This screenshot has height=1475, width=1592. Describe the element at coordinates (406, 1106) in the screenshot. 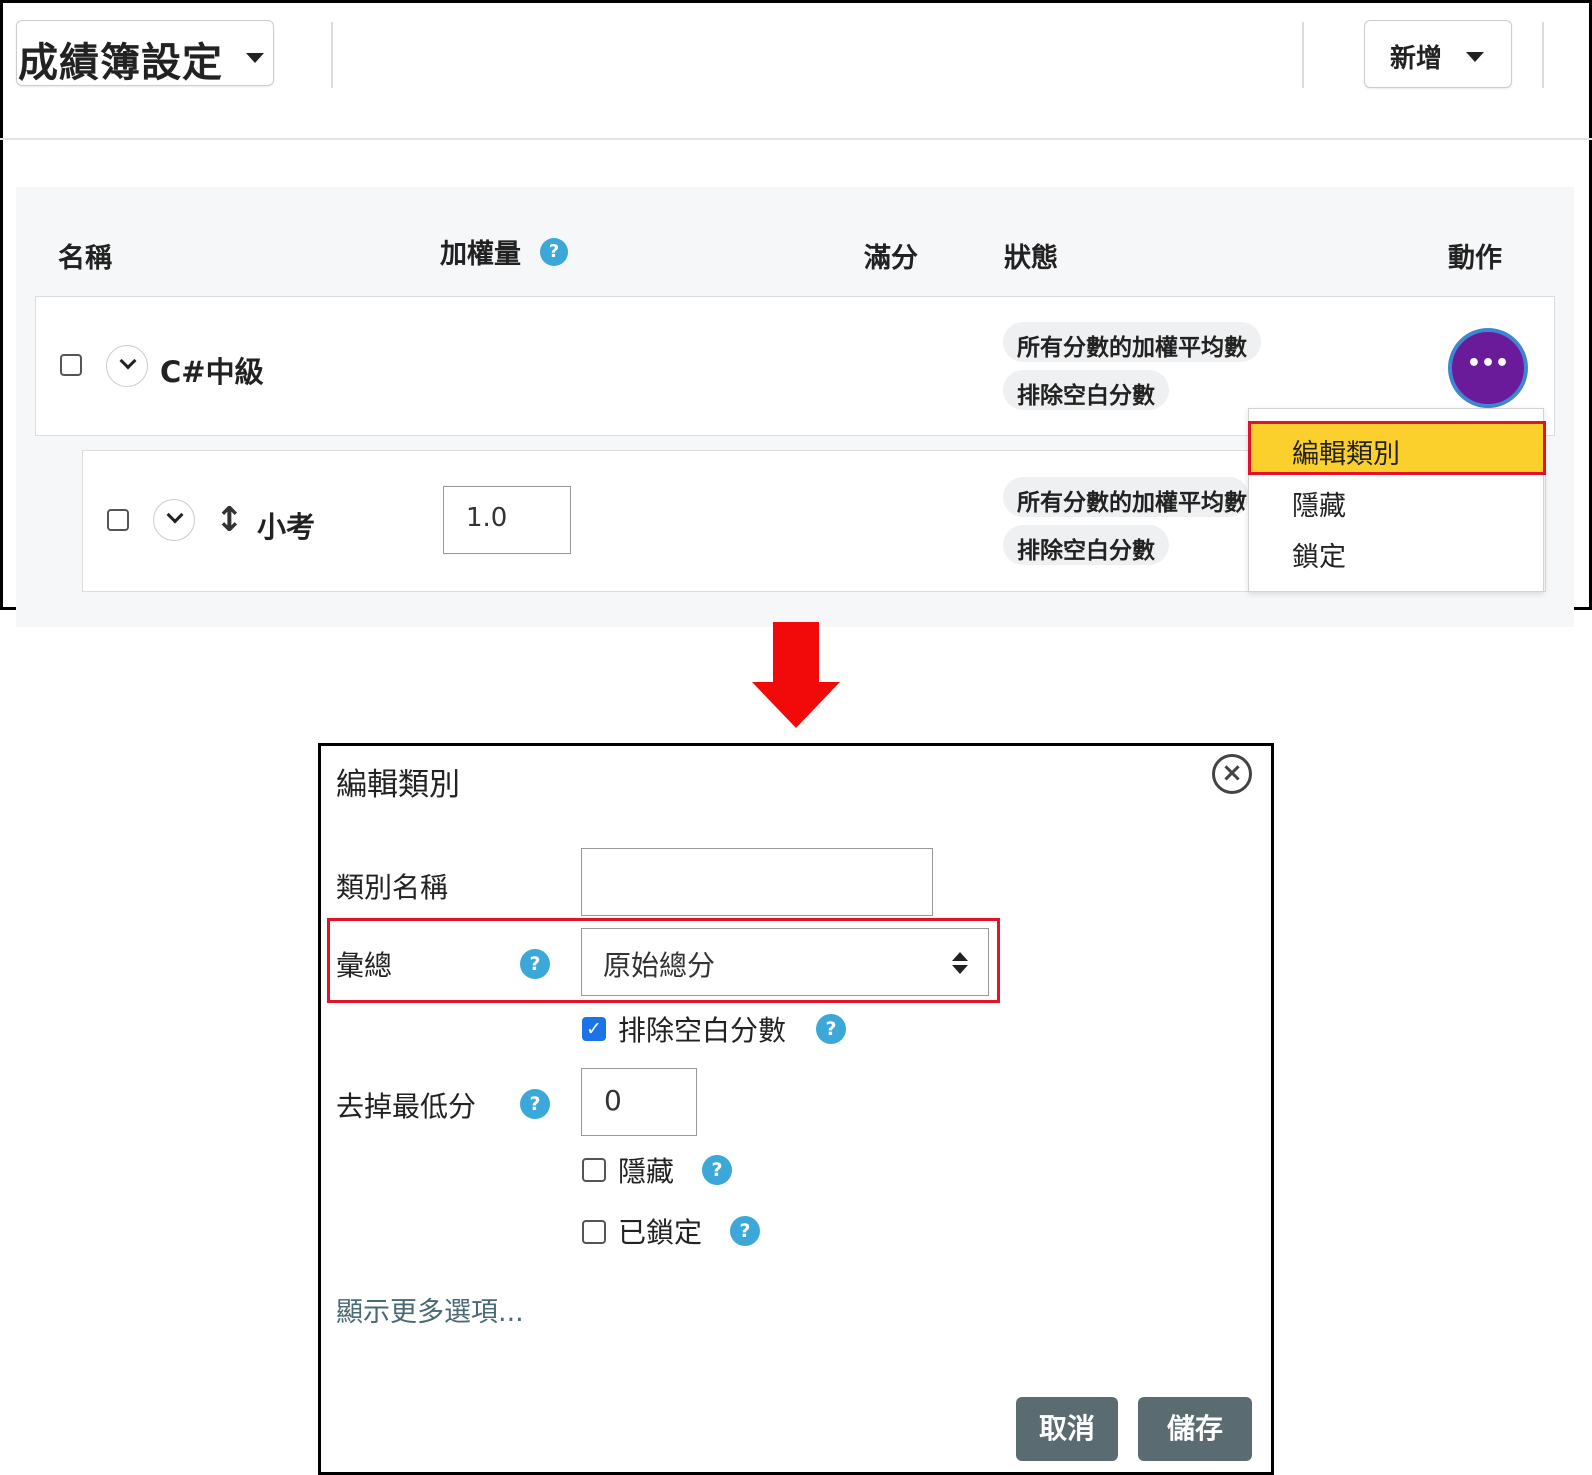

I see `drop-lowest-label: 去掉最低分` at that location.